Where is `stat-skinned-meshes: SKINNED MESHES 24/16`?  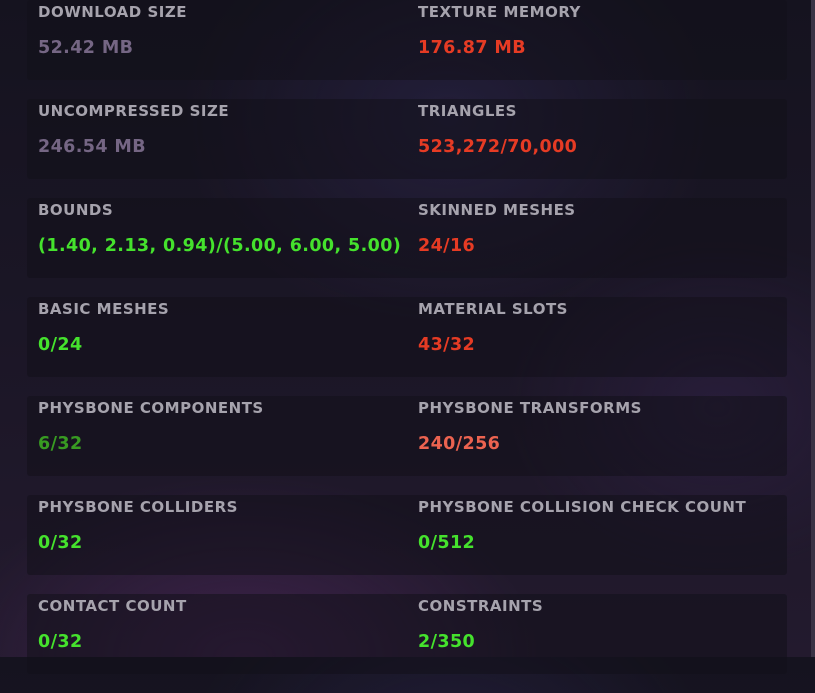
stat-skinned-meshes: SKINNED MESHES 24/16 is located at coordinates (597, 247).